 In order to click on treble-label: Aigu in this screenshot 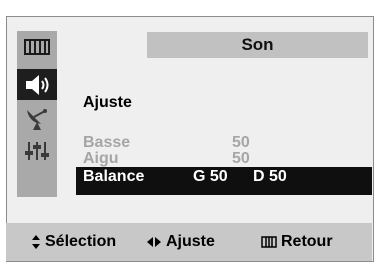, I will do `click(101, 159)`.